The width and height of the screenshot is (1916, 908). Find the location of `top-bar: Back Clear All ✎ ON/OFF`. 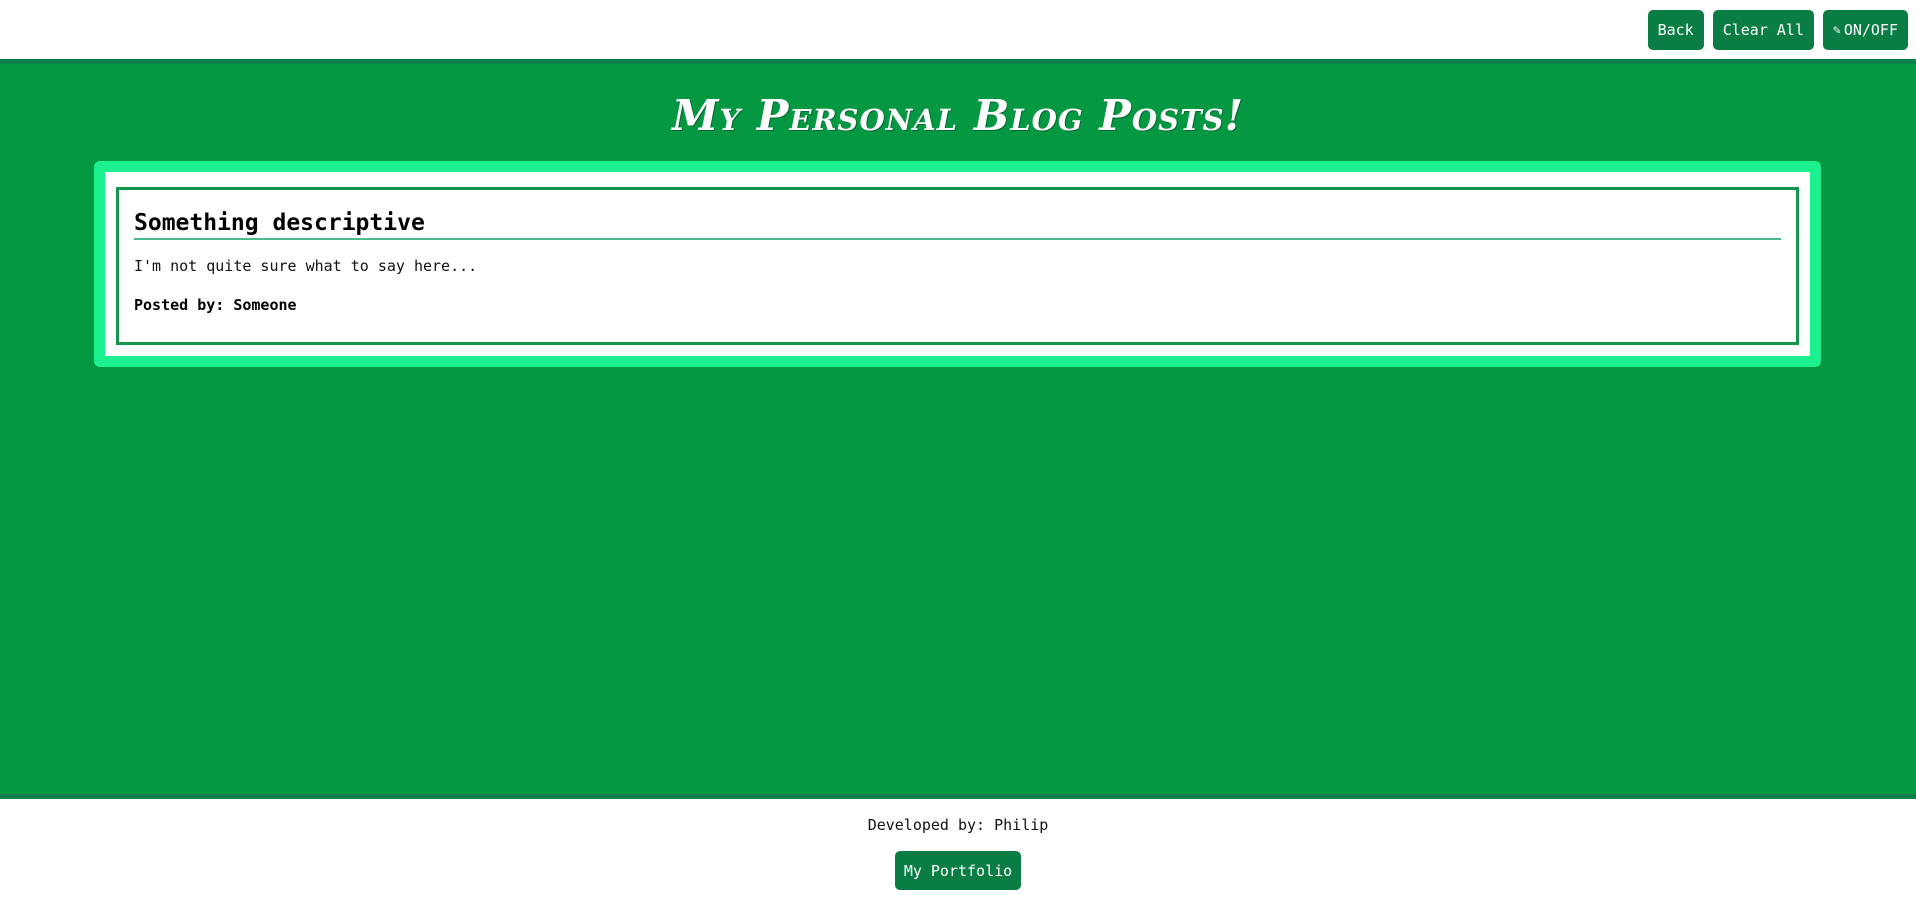

top-bar: Back Clear All ✎ ON/OFF is located at coordinates (958, 29).